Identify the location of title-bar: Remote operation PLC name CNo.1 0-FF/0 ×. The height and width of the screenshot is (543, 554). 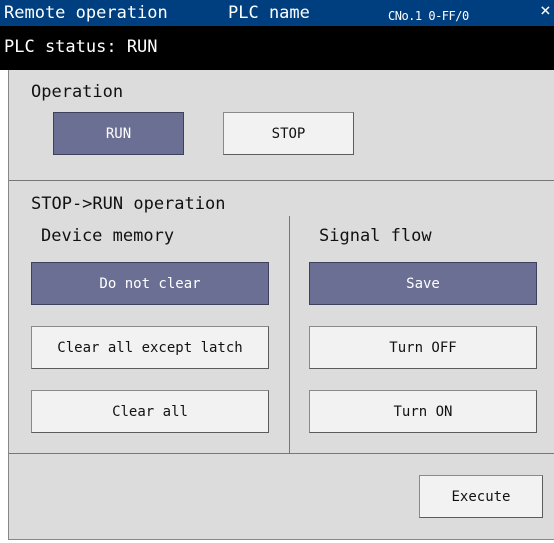
(277, 13).